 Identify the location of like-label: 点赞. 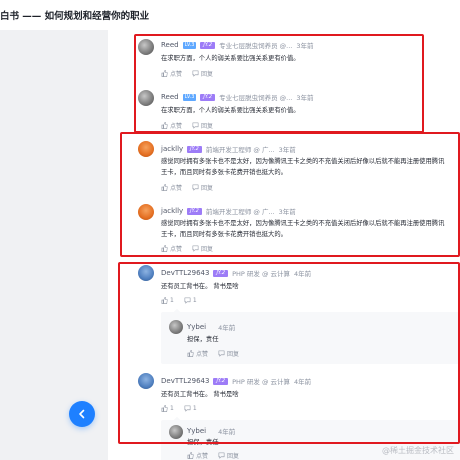
(202, 456).